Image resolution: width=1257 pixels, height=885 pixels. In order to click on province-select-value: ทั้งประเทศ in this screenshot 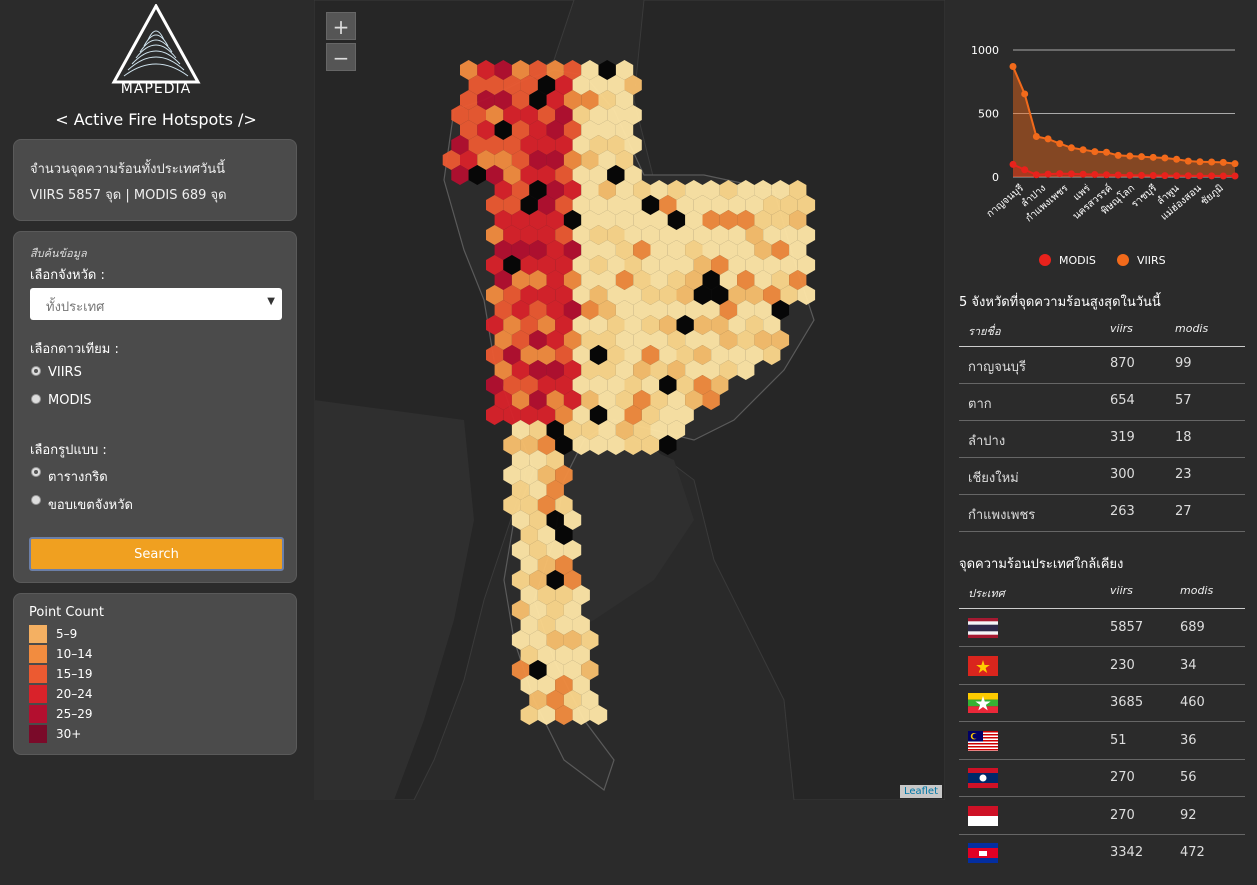, I will do `click(75, 307)`.